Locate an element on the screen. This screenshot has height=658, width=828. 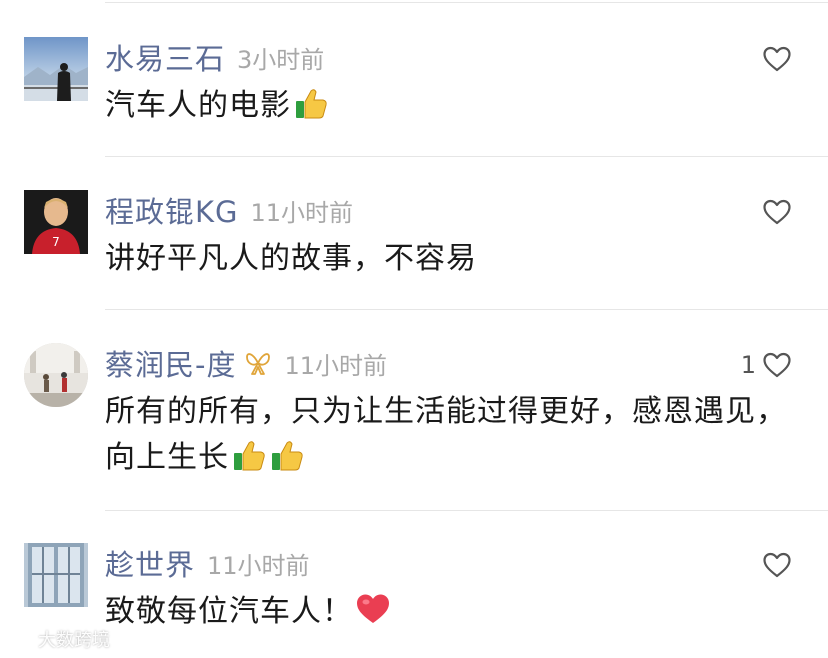
comment-text: 致敬每位汽车人！ is located at coordinates (450, 612).